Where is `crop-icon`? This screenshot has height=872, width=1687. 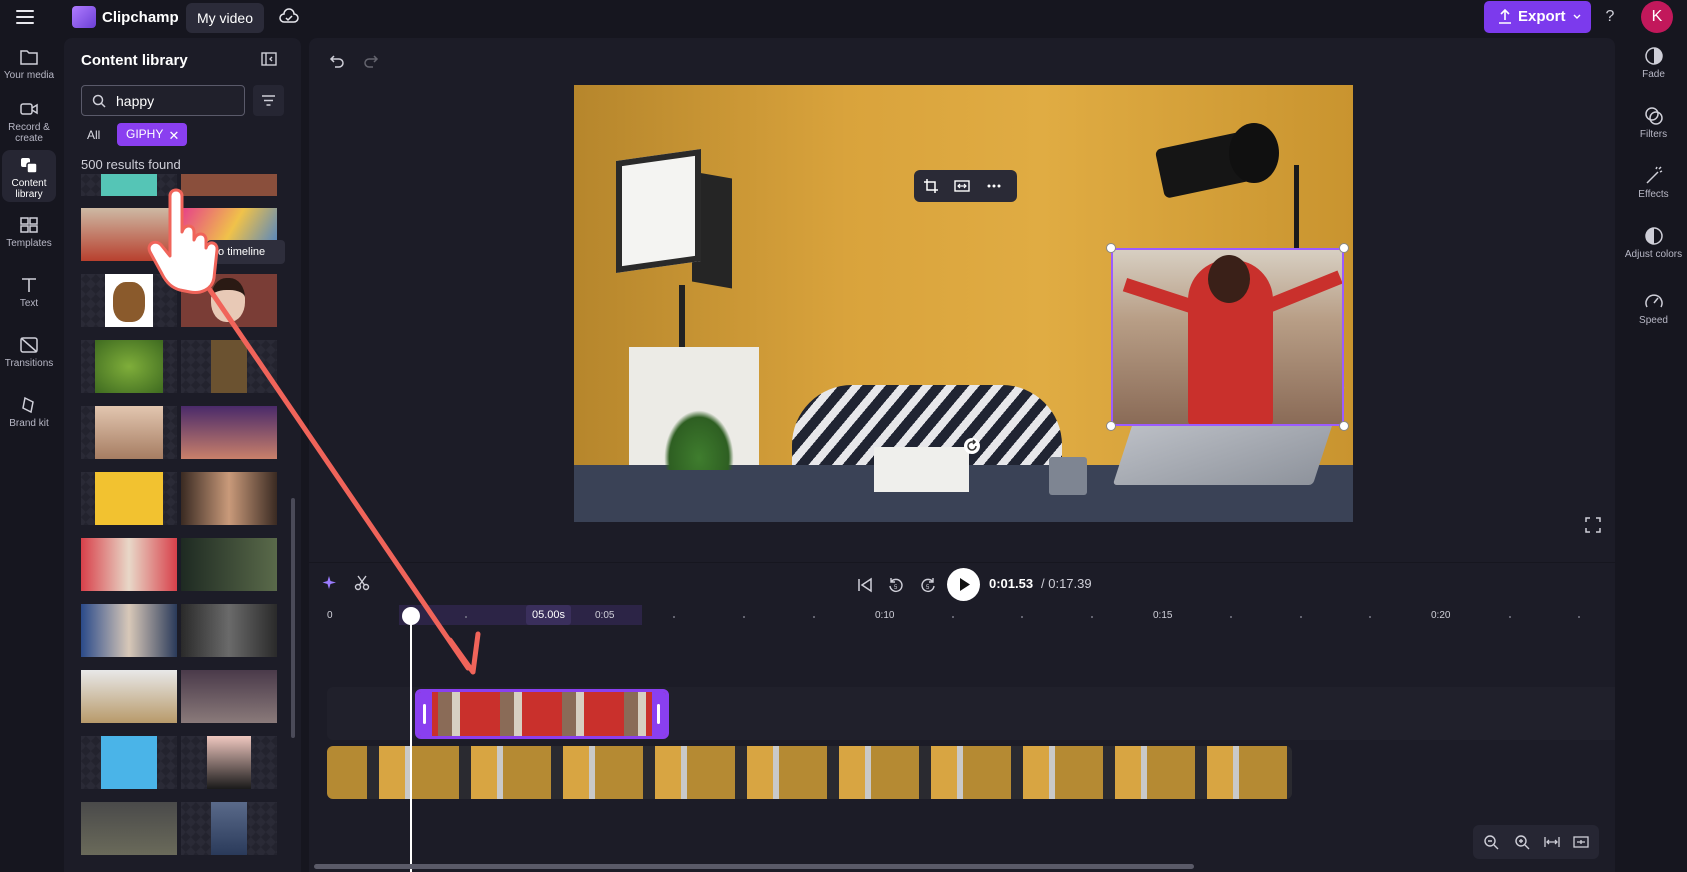
crop-icon is located at coordinates (931, 188).